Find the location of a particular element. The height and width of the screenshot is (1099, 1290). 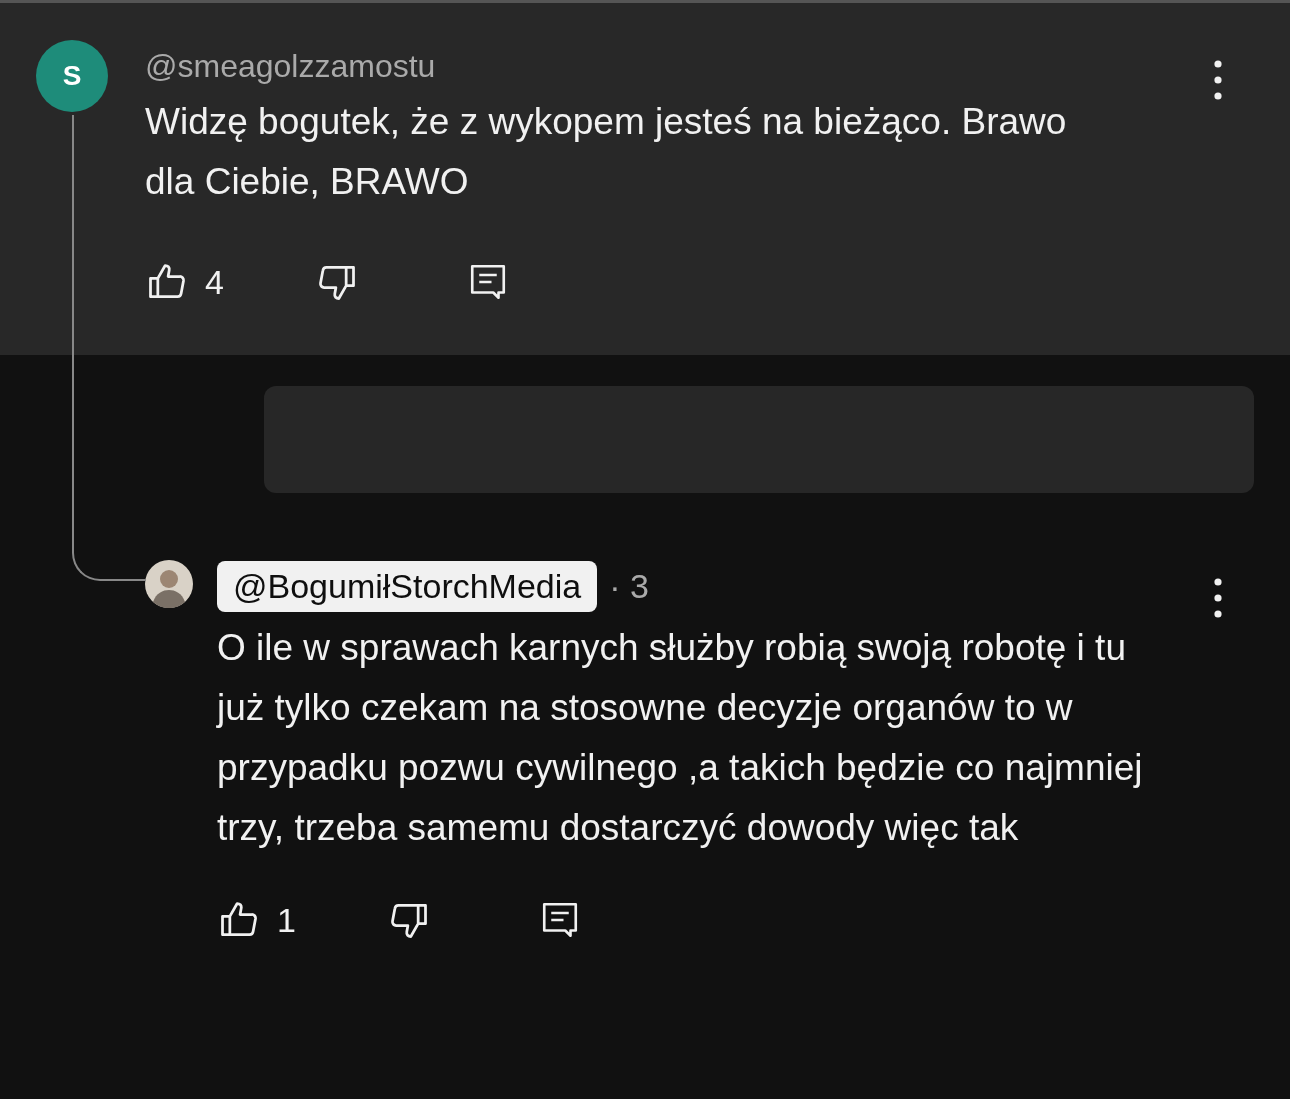

avatar is located at coordinates (169, 584).